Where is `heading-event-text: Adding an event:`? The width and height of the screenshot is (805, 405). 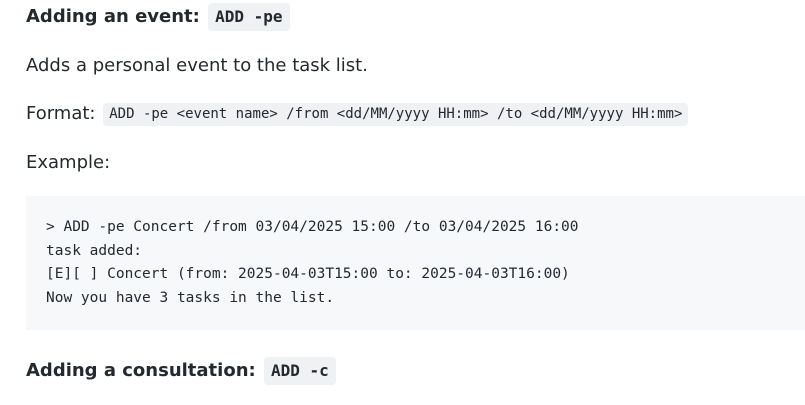 heading-event-text: Adding an event: is located at coordinates (113, 16).